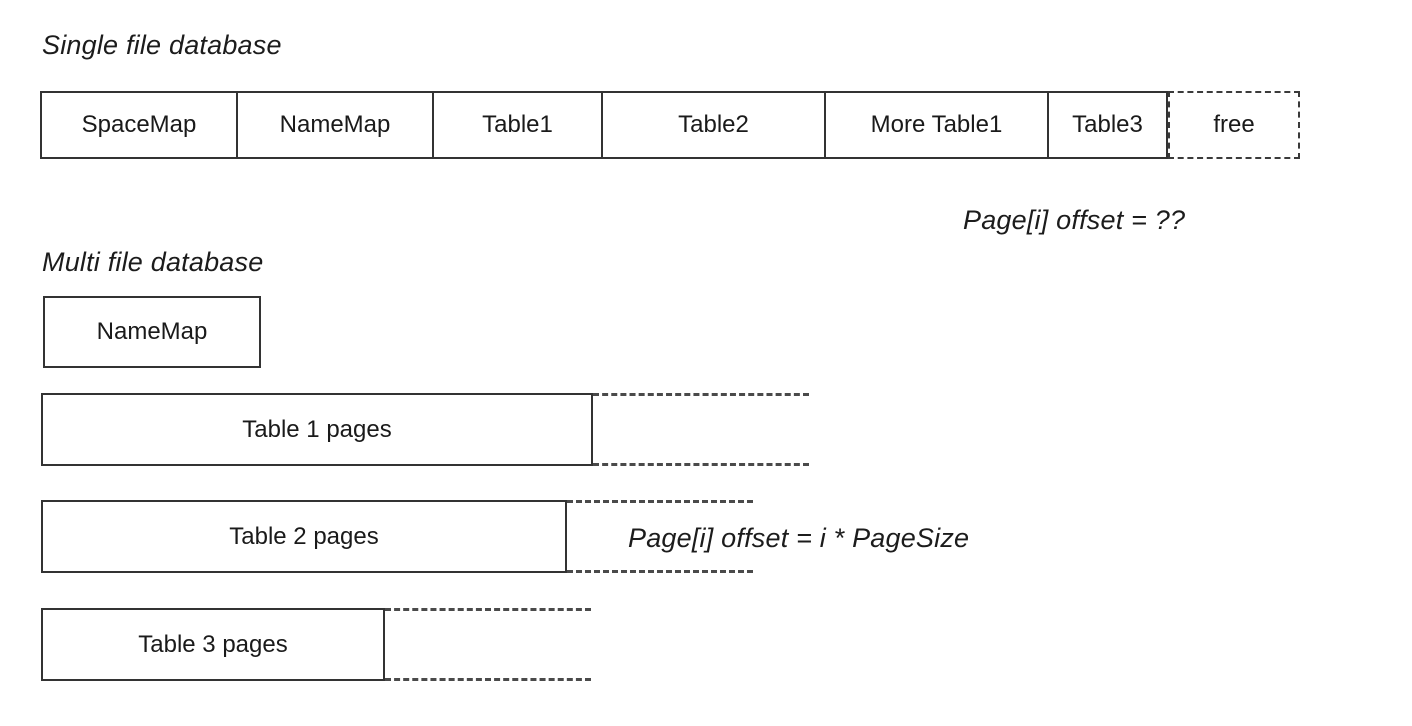 The width and height of the screenshot is (1412, 726). I want to click on multi-file-box-table-2-pages: Table 2 pages, so click(304, 536).